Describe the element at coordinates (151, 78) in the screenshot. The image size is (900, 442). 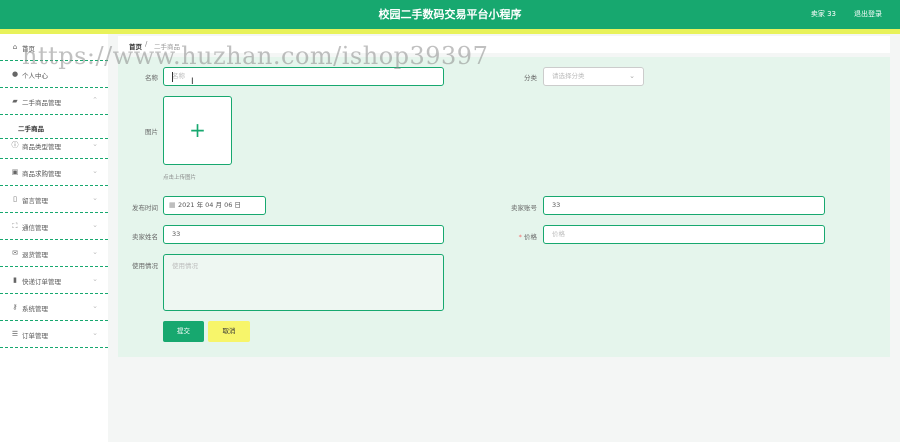
I see `name-label: 名称` at that location.